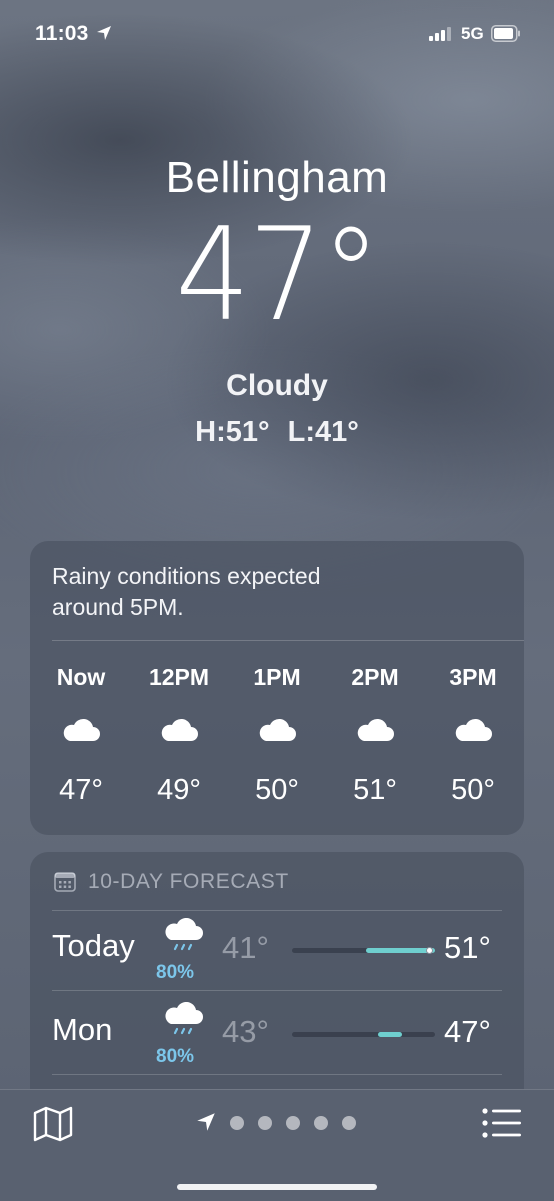 This screenshot has width=554, height=1201. Describe the element at coordinates (472, 33) in the screenshot. I see `network-type: 5G` at that location.